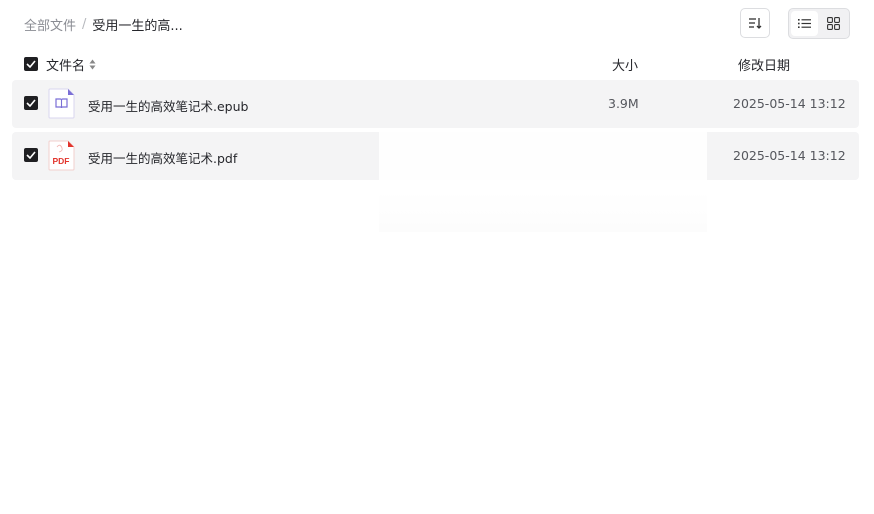  I want to click on file-name: 受用一生的高效笔记术.pdf, so click(162, 157).